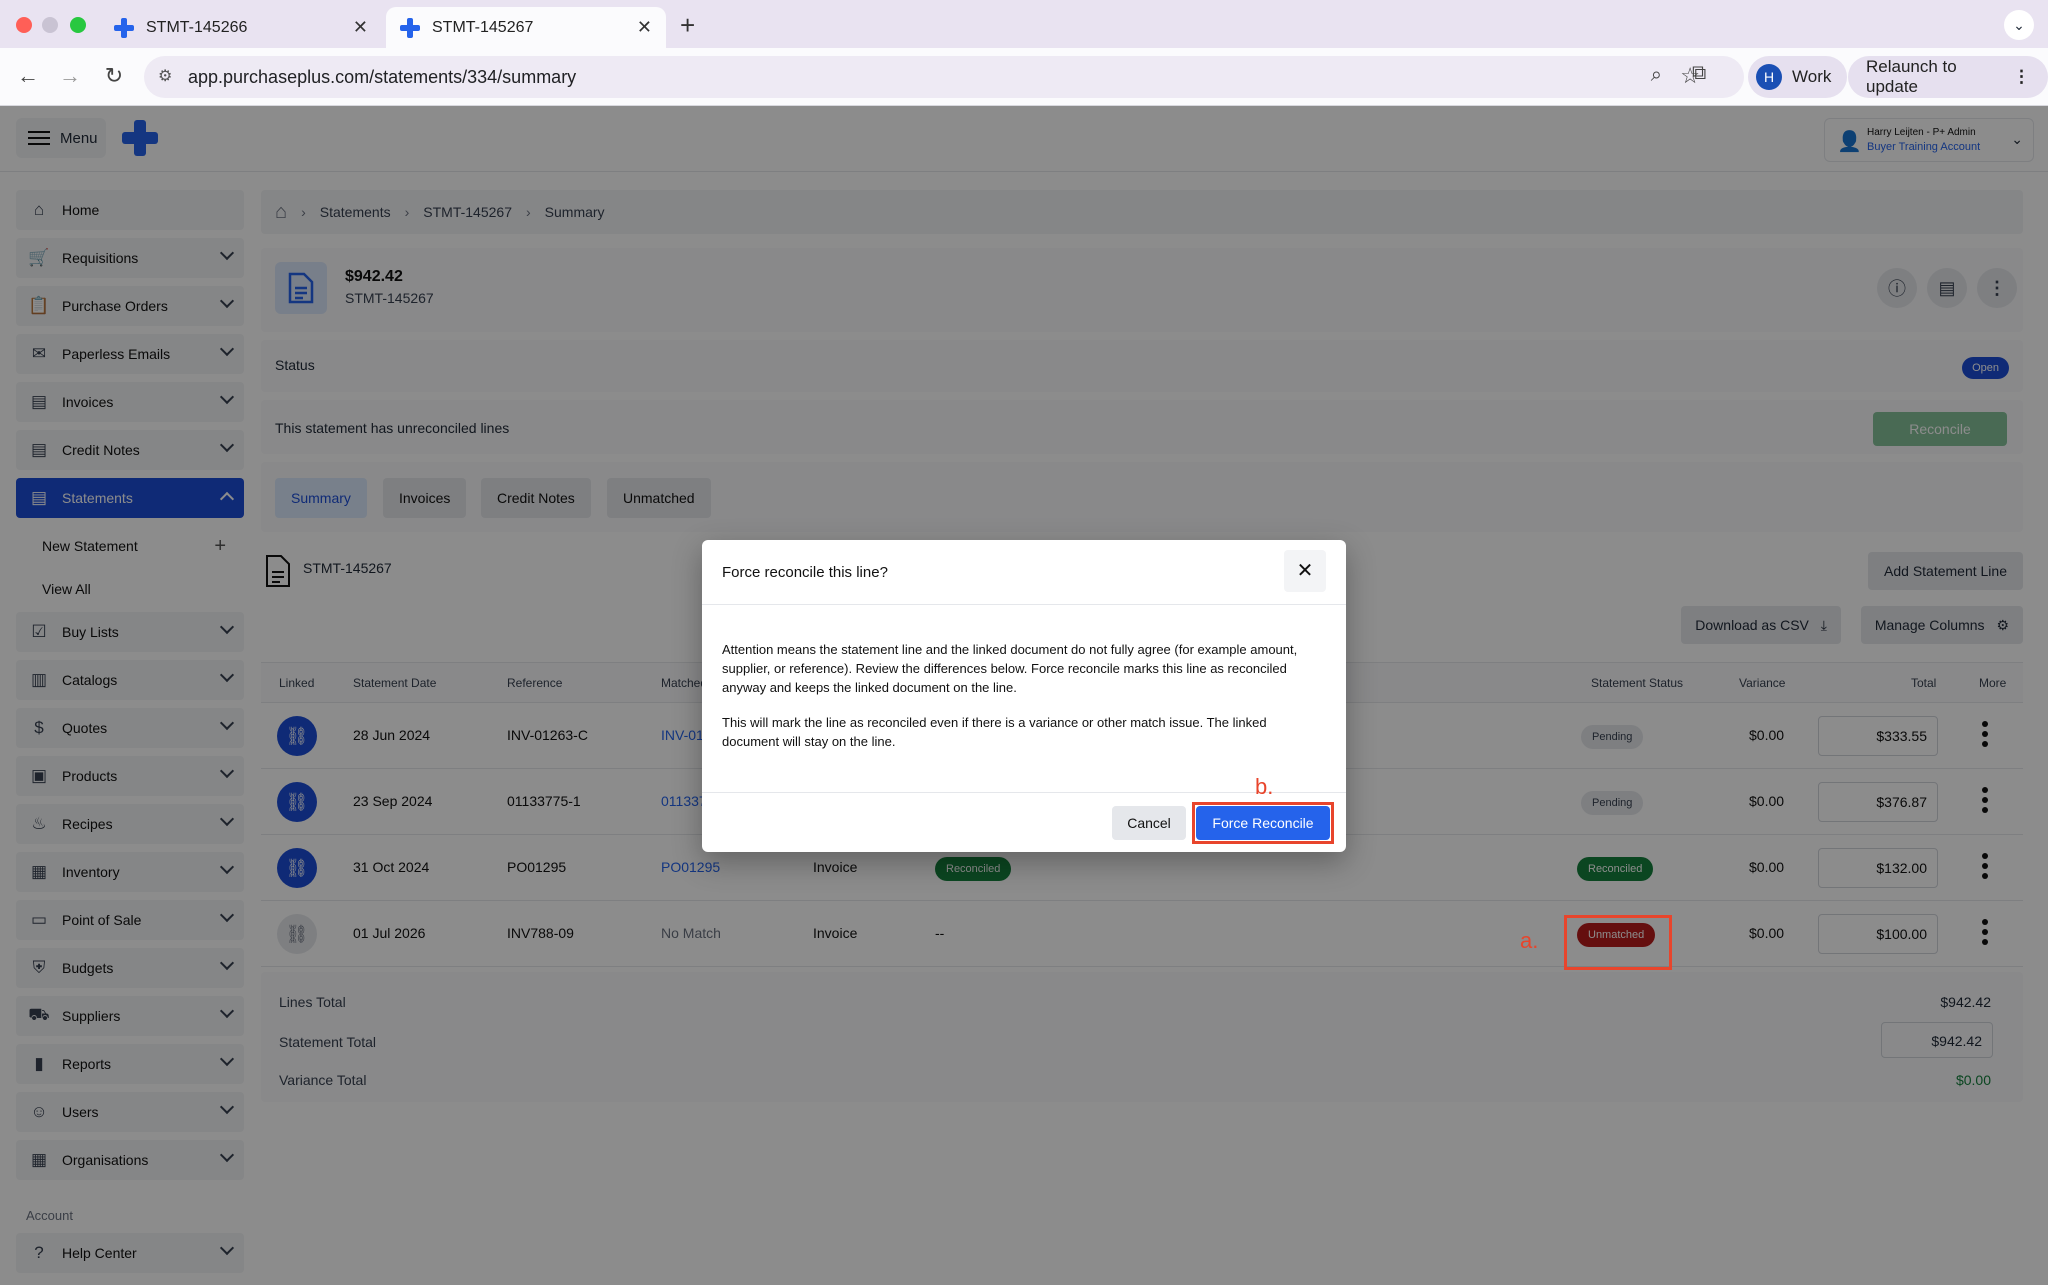 This screenshot has height=1285, width=2048. What do you see at coordinates (165, 76) in the screenshot?
I see `site-info-icon: ⚙` at bounding box center [165, 76].